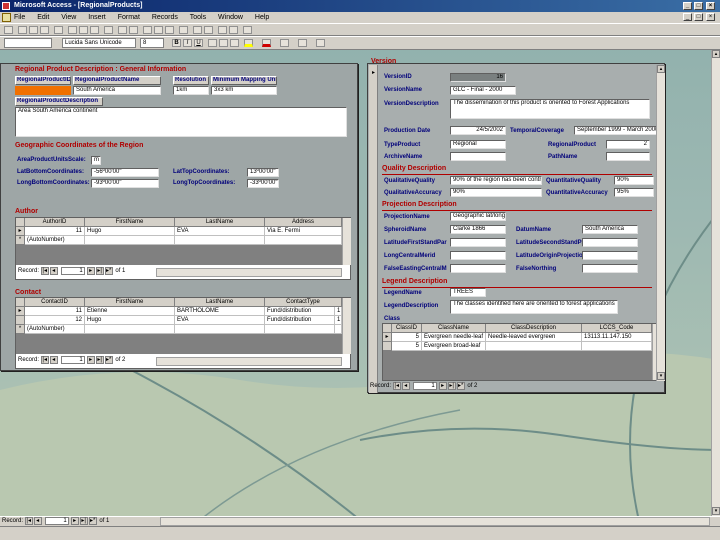 This screenshot has width=720, height=540. Describe the element at coordinates (346, 326) in the screenshot. I see `contact-vscroll` at that location.